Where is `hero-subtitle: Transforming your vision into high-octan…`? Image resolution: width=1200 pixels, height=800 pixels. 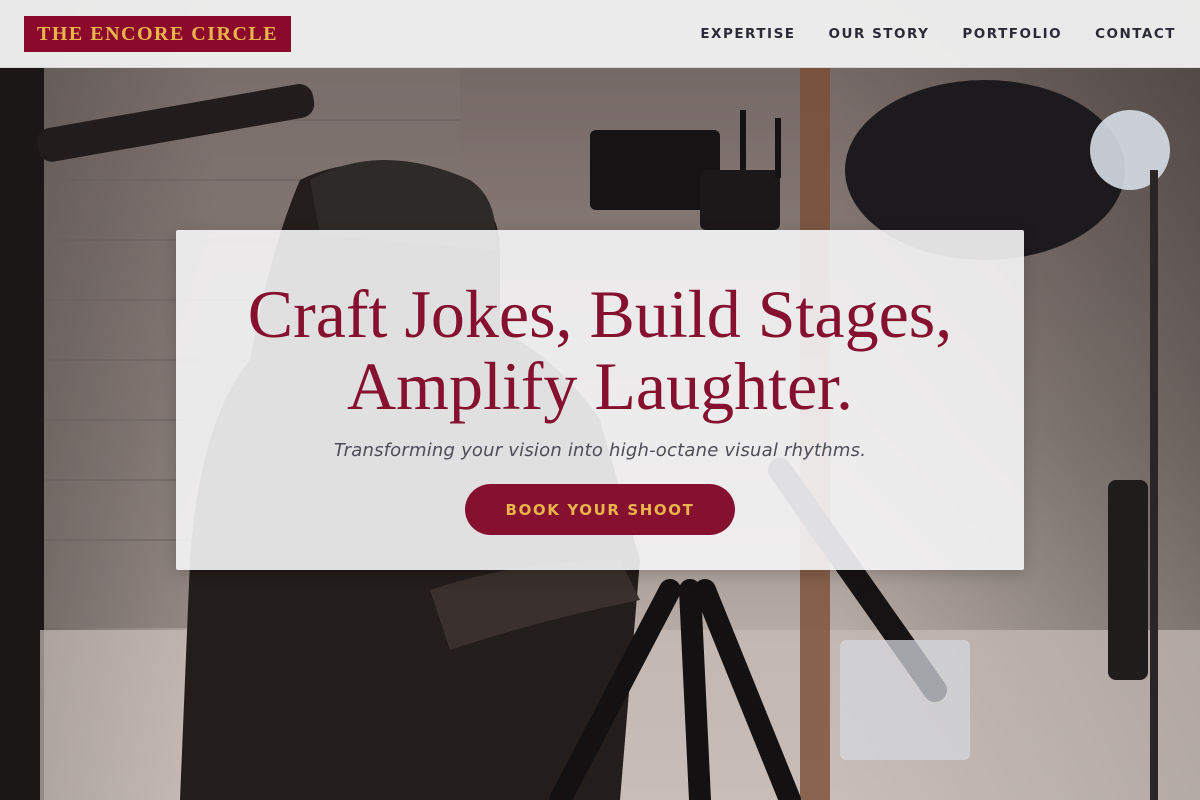
hero-subtitle: Transforming your vision into high-octan… is located at coordinates (600, 450).